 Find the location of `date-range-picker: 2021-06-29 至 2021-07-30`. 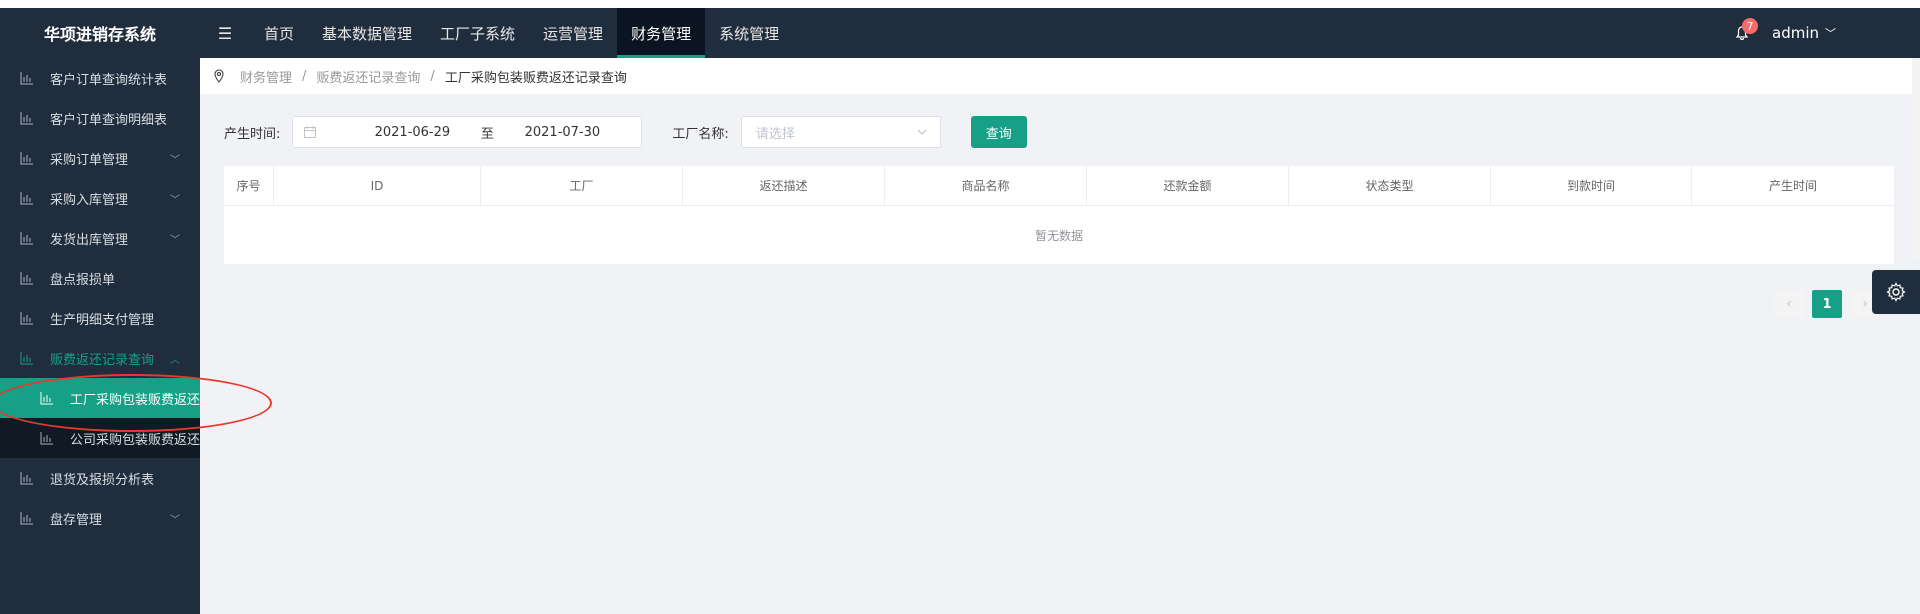

date-range-picker: 2021-06-29 至 2021-07-30 is located at coordinates (467, 132).